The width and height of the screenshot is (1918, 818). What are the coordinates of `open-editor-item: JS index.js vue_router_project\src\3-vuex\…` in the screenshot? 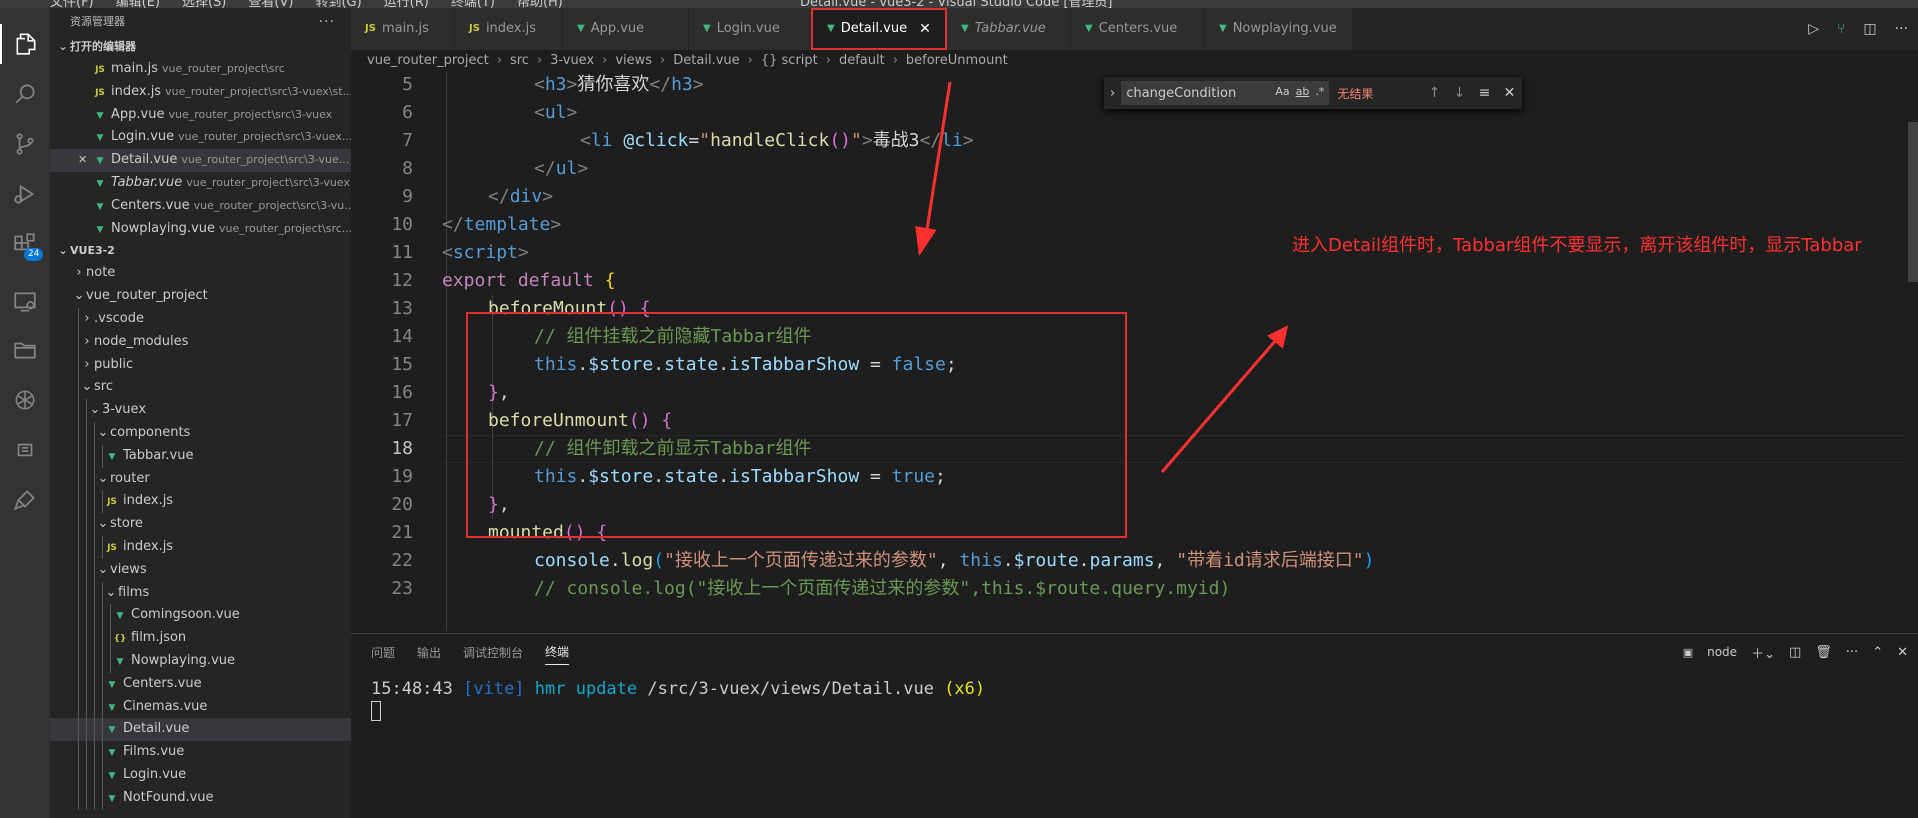 It's located at (200, 92).